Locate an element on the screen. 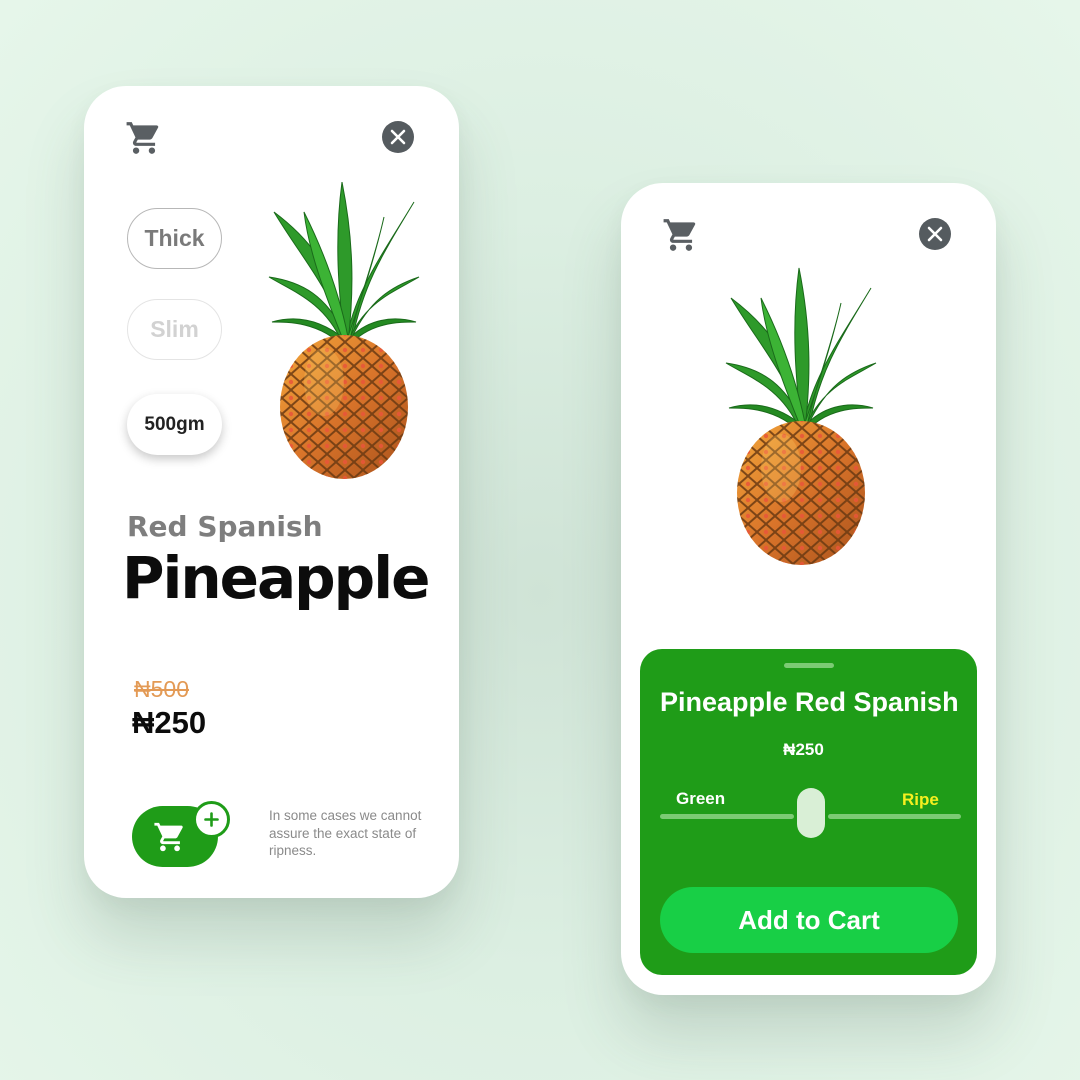  add-quantity-button is located at coordinates (211, 819).